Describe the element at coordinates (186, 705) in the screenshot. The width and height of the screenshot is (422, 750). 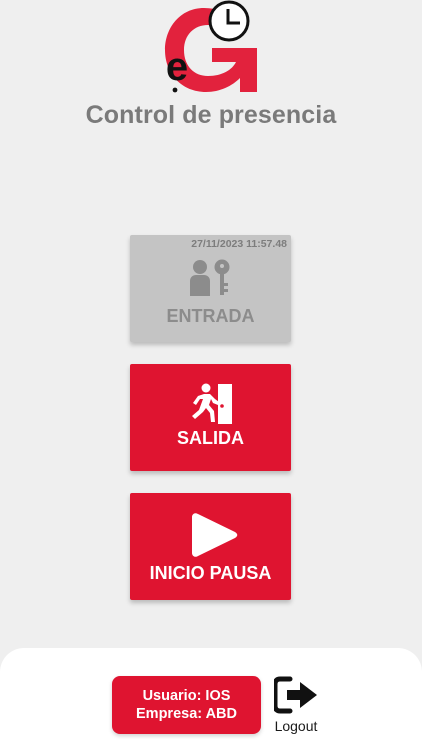
I see `user-info-badge: Usuario: IOS Empresa: ABD` at that location.